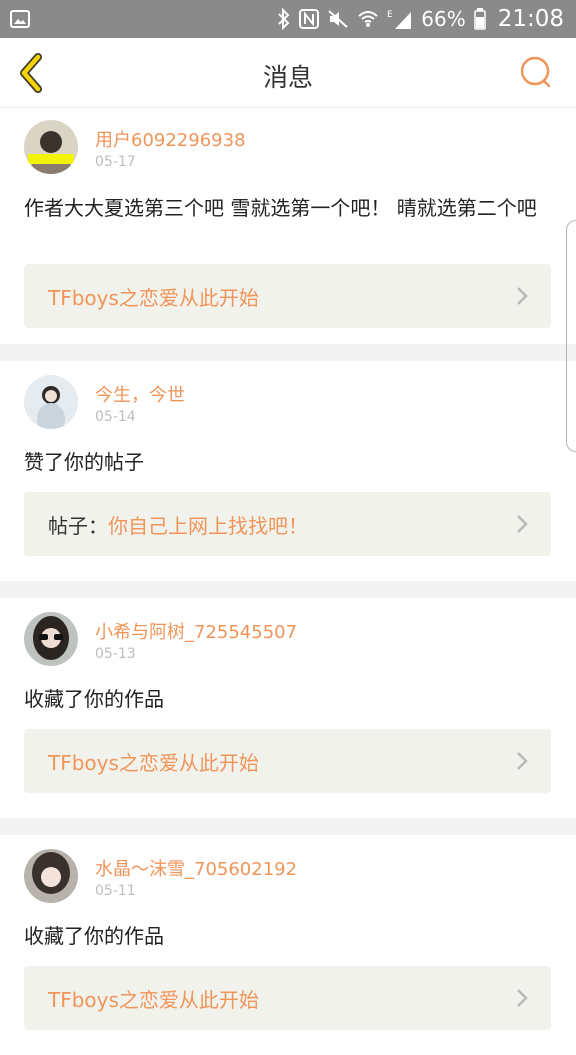 The height and width of the screenshot is (1055, 576). I want to click on linked-post-card: 帖子： 你自己上网上找找吧！, so click(287, 524).